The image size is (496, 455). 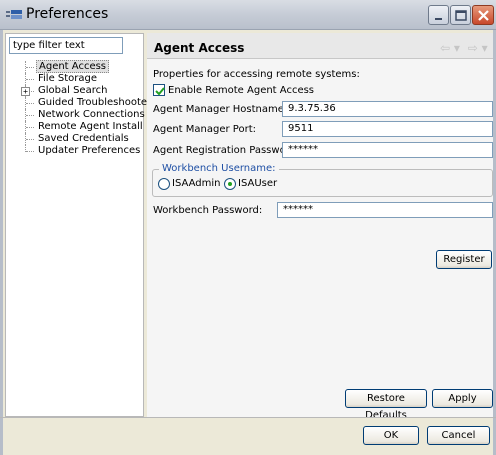 I want to click on hostname-label: Agent Manager Hostname:, so click(x=220, y=109).